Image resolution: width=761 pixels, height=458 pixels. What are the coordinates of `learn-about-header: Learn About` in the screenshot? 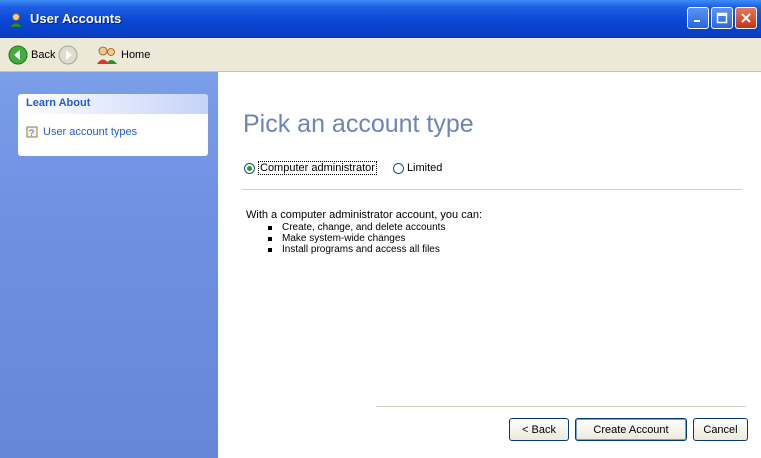 It's located at (113, 104).